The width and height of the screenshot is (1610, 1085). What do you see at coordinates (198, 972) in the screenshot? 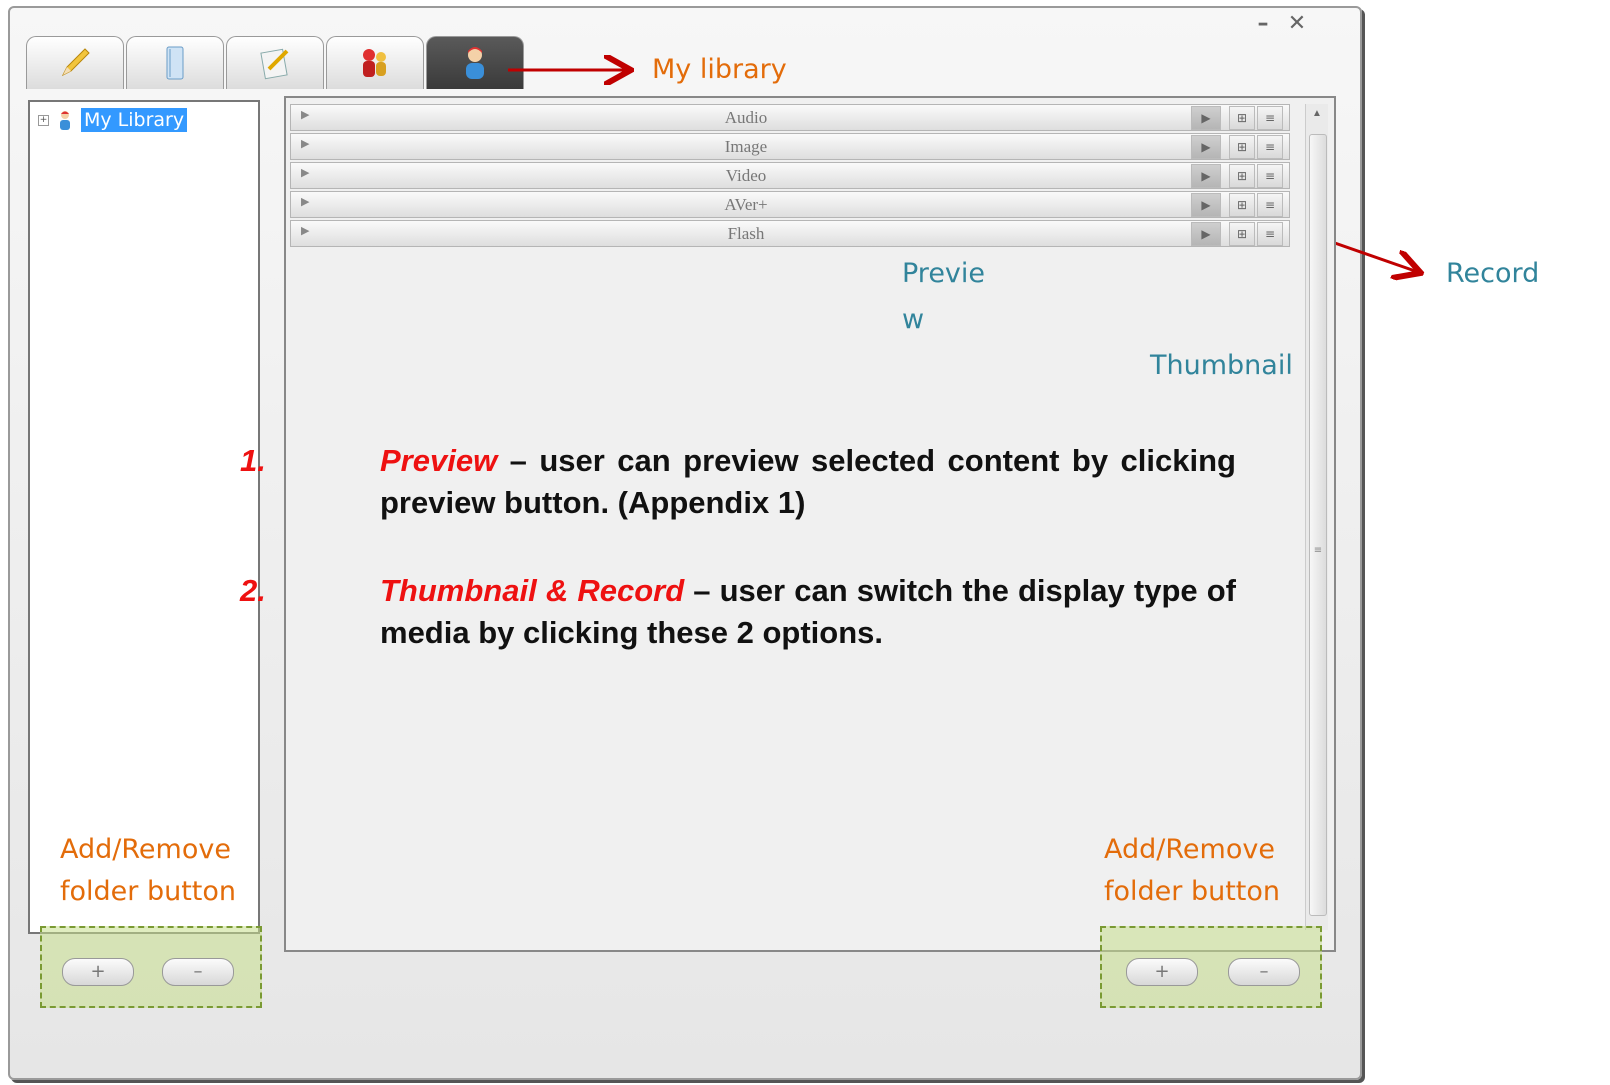
I see `remove-folder-button: –` at bounding box center [198, 972].